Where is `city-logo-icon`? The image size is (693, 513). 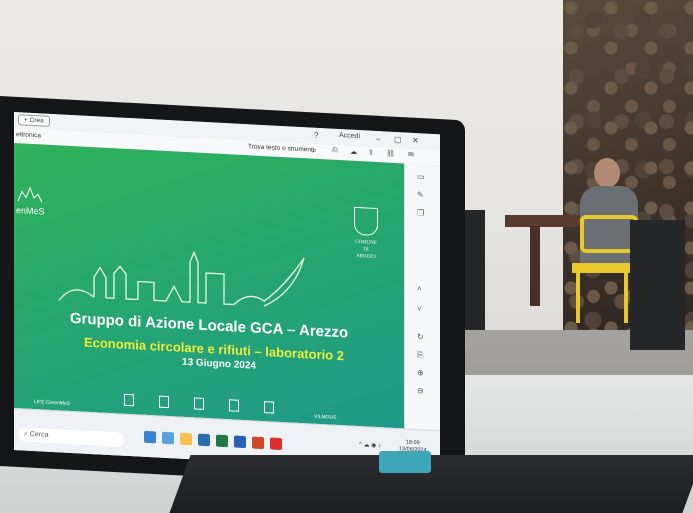 city-logo-icon is located at coordinates (30, 194).